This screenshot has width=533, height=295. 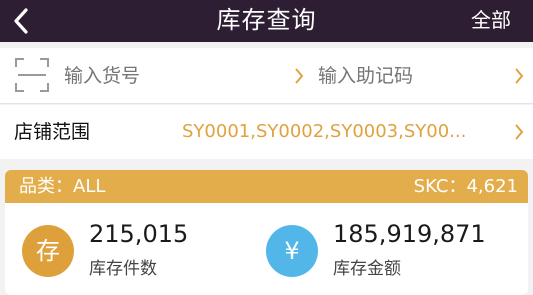 What do you see at coordinates (52, 132) in the screenshot?
I see `store-range-label: 店铺范围` at bounding box center [52, 132].